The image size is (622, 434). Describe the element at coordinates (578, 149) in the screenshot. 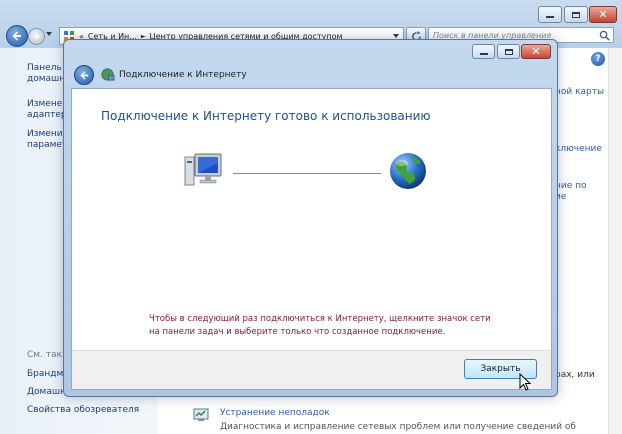

I see `right-link-connect: ключение` at that location.